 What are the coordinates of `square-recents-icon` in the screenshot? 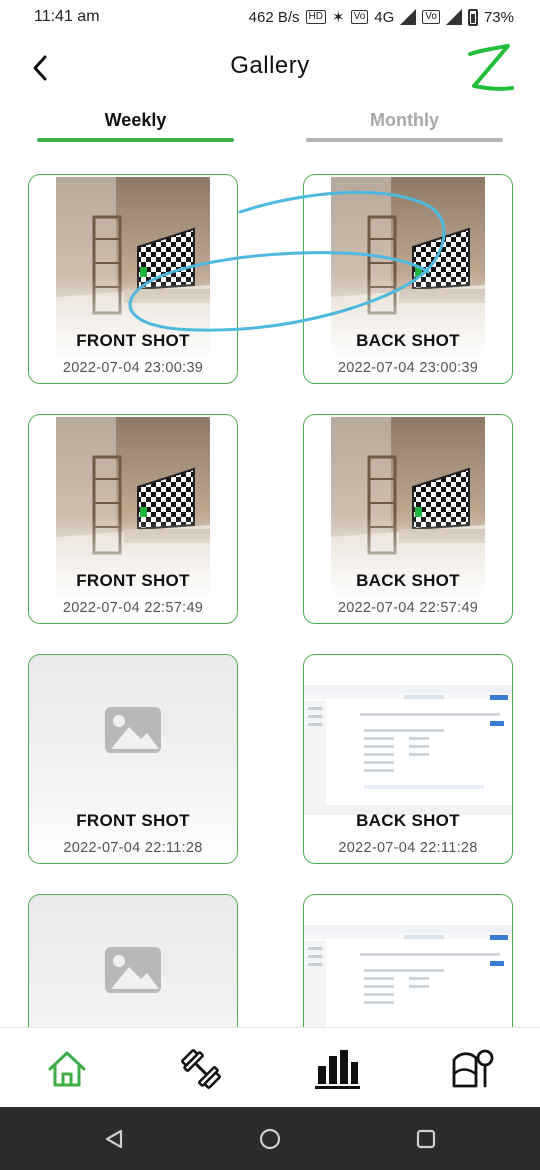 It's located at (426, 1139).